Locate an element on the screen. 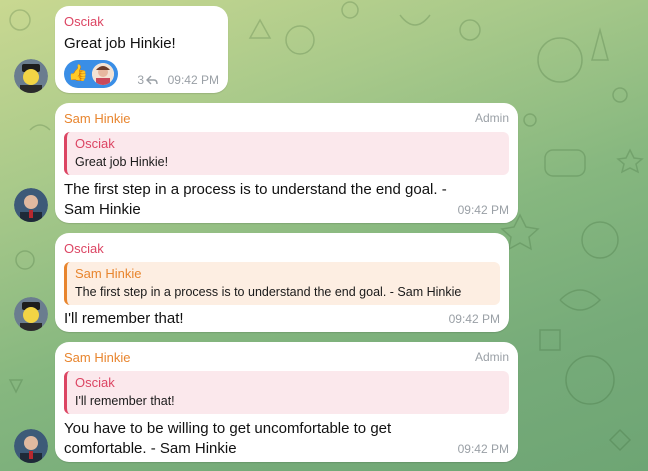  quote-sender: Sam Hinkie is located at coordinates (108, 273).